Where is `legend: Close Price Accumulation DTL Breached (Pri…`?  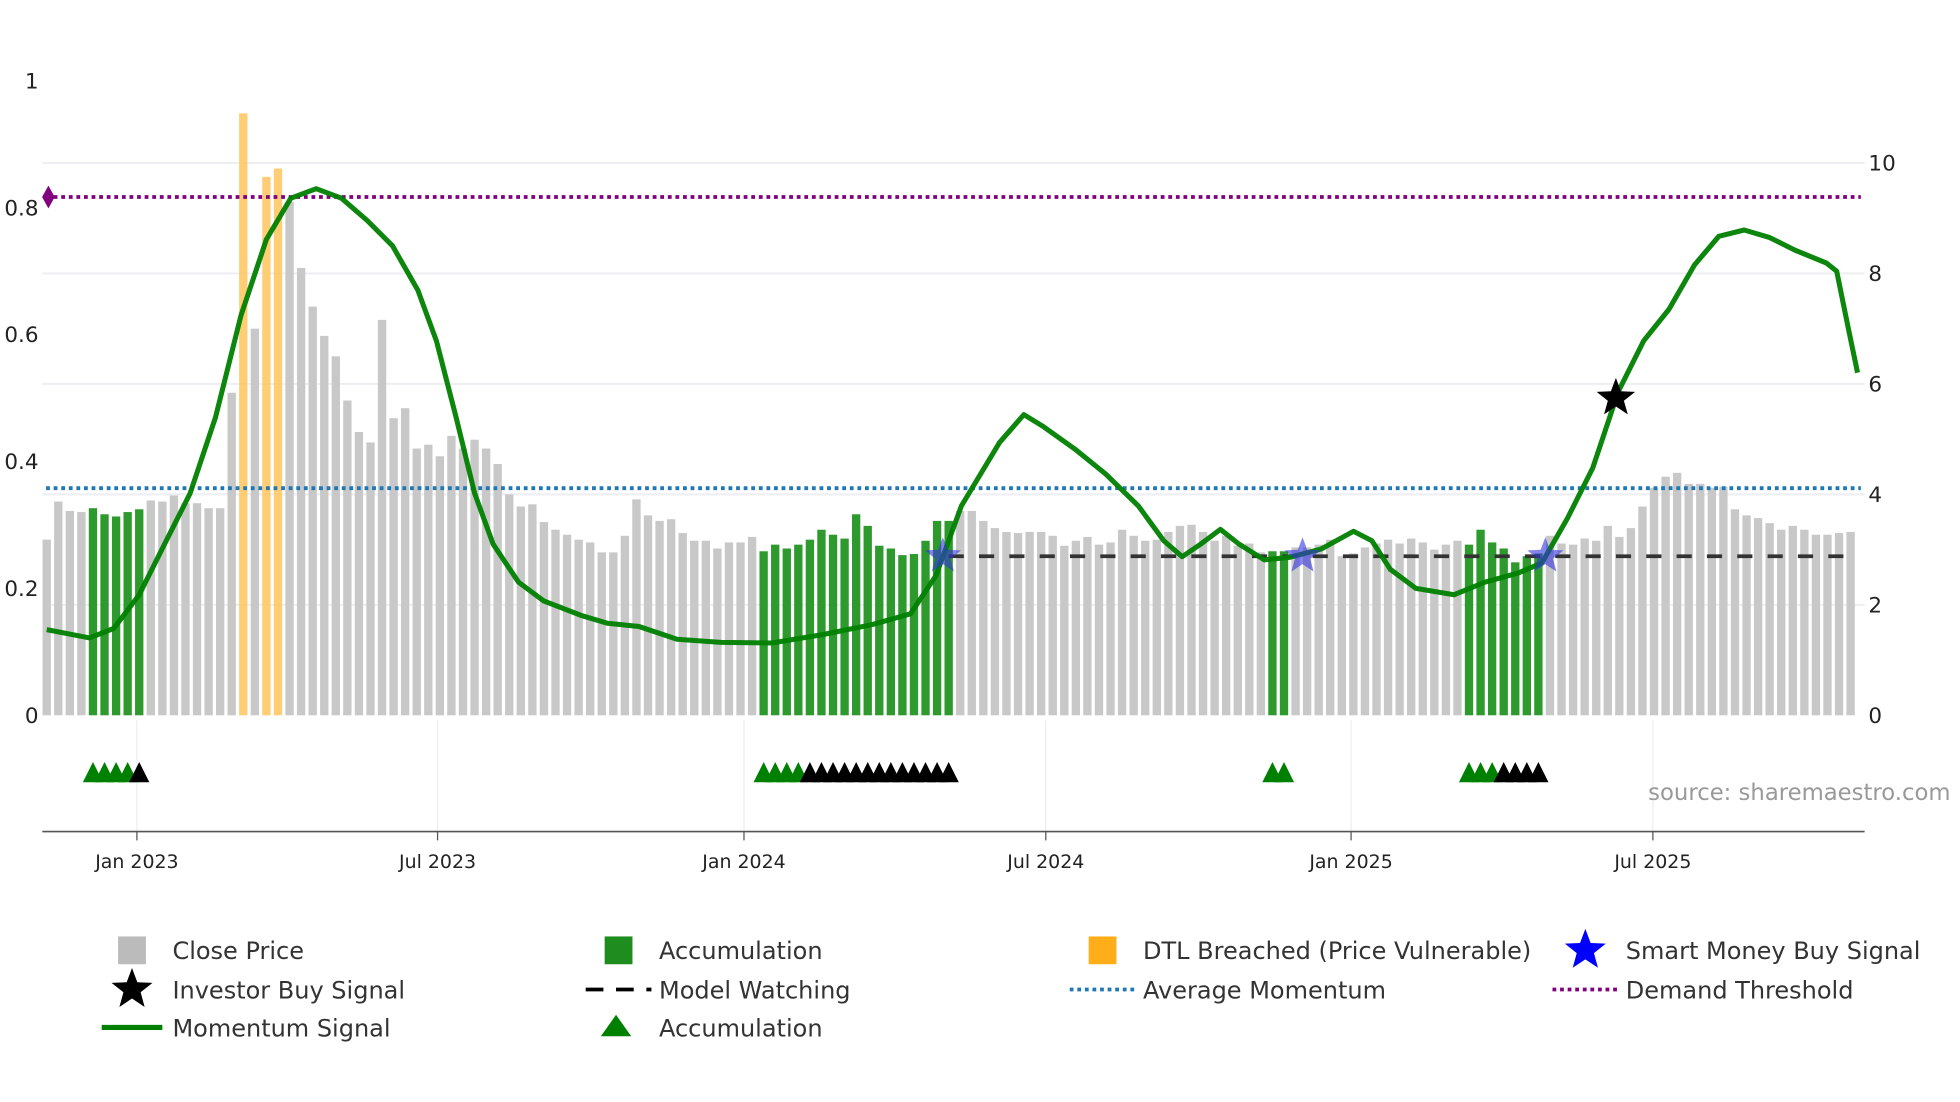
legend: Close Price Accumulation DTL Breached (Pri… is located at coordinates (1011, 985).